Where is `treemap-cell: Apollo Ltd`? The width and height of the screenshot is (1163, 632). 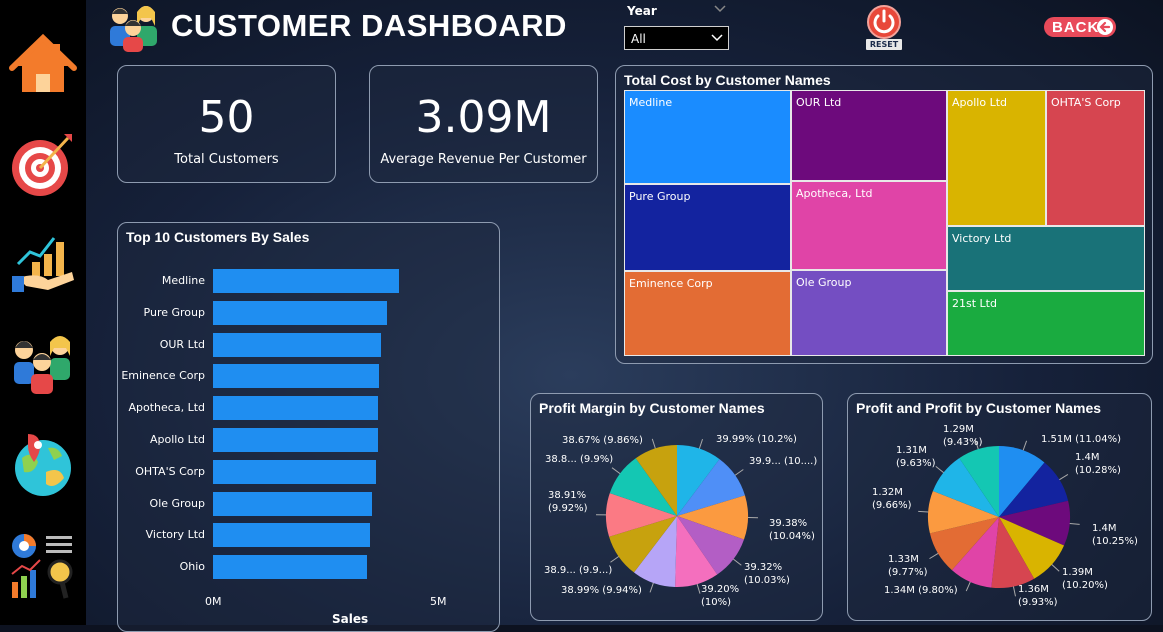
treemap-cell: Apollo Ltd is located at coordinates (996, 158).